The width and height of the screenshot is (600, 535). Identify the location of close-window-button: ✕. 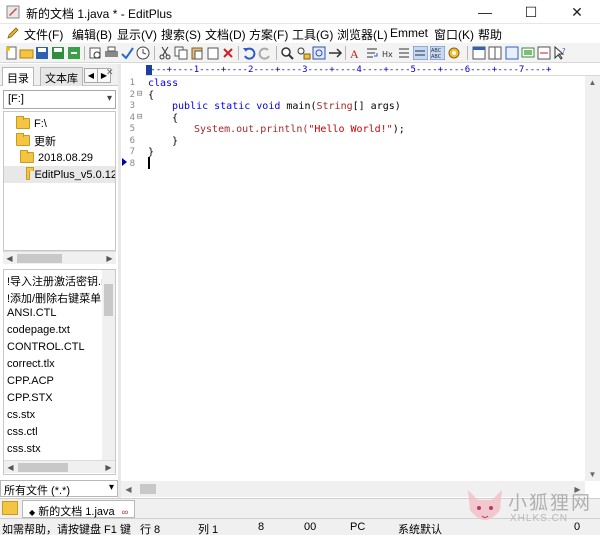
(577, 12).